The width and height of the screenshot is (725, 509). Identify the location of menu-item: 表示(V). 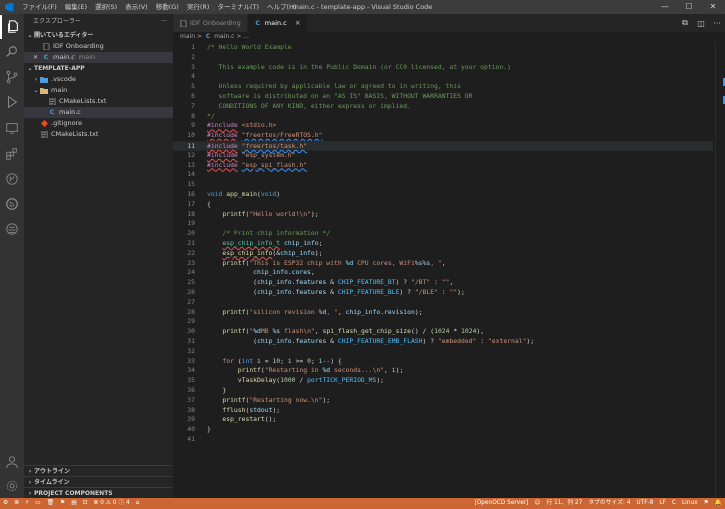
(136, 7).